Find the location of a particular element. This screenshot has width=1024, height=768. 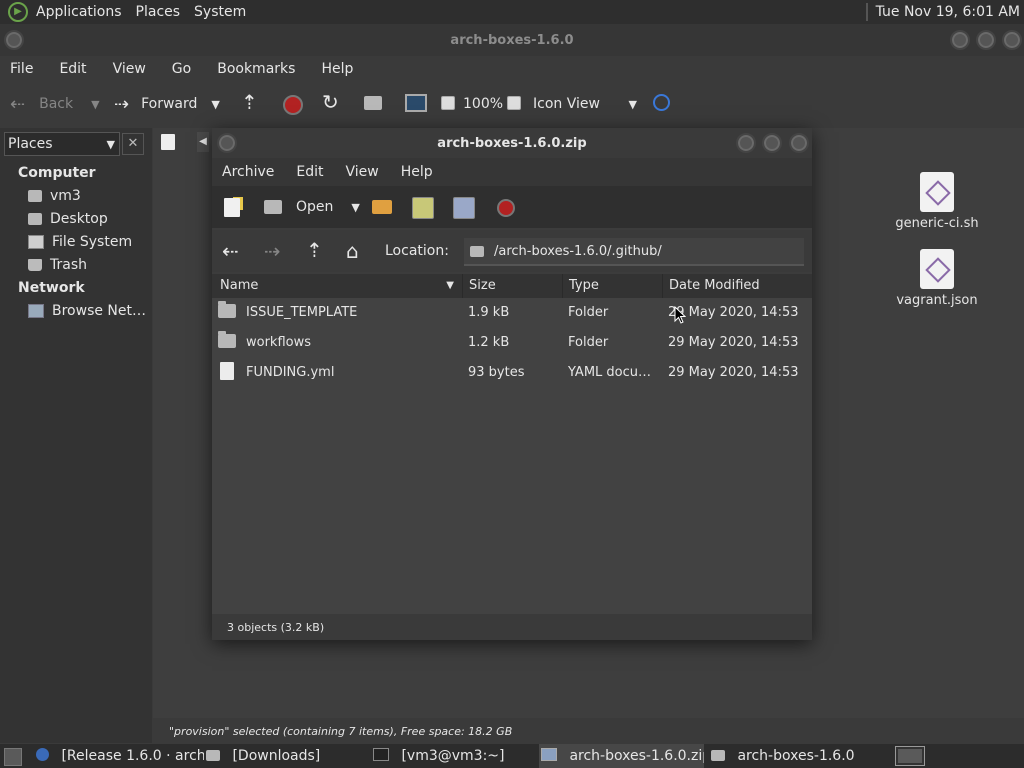

column-header-name: Name ▼ is located at coordinates (337, 286).